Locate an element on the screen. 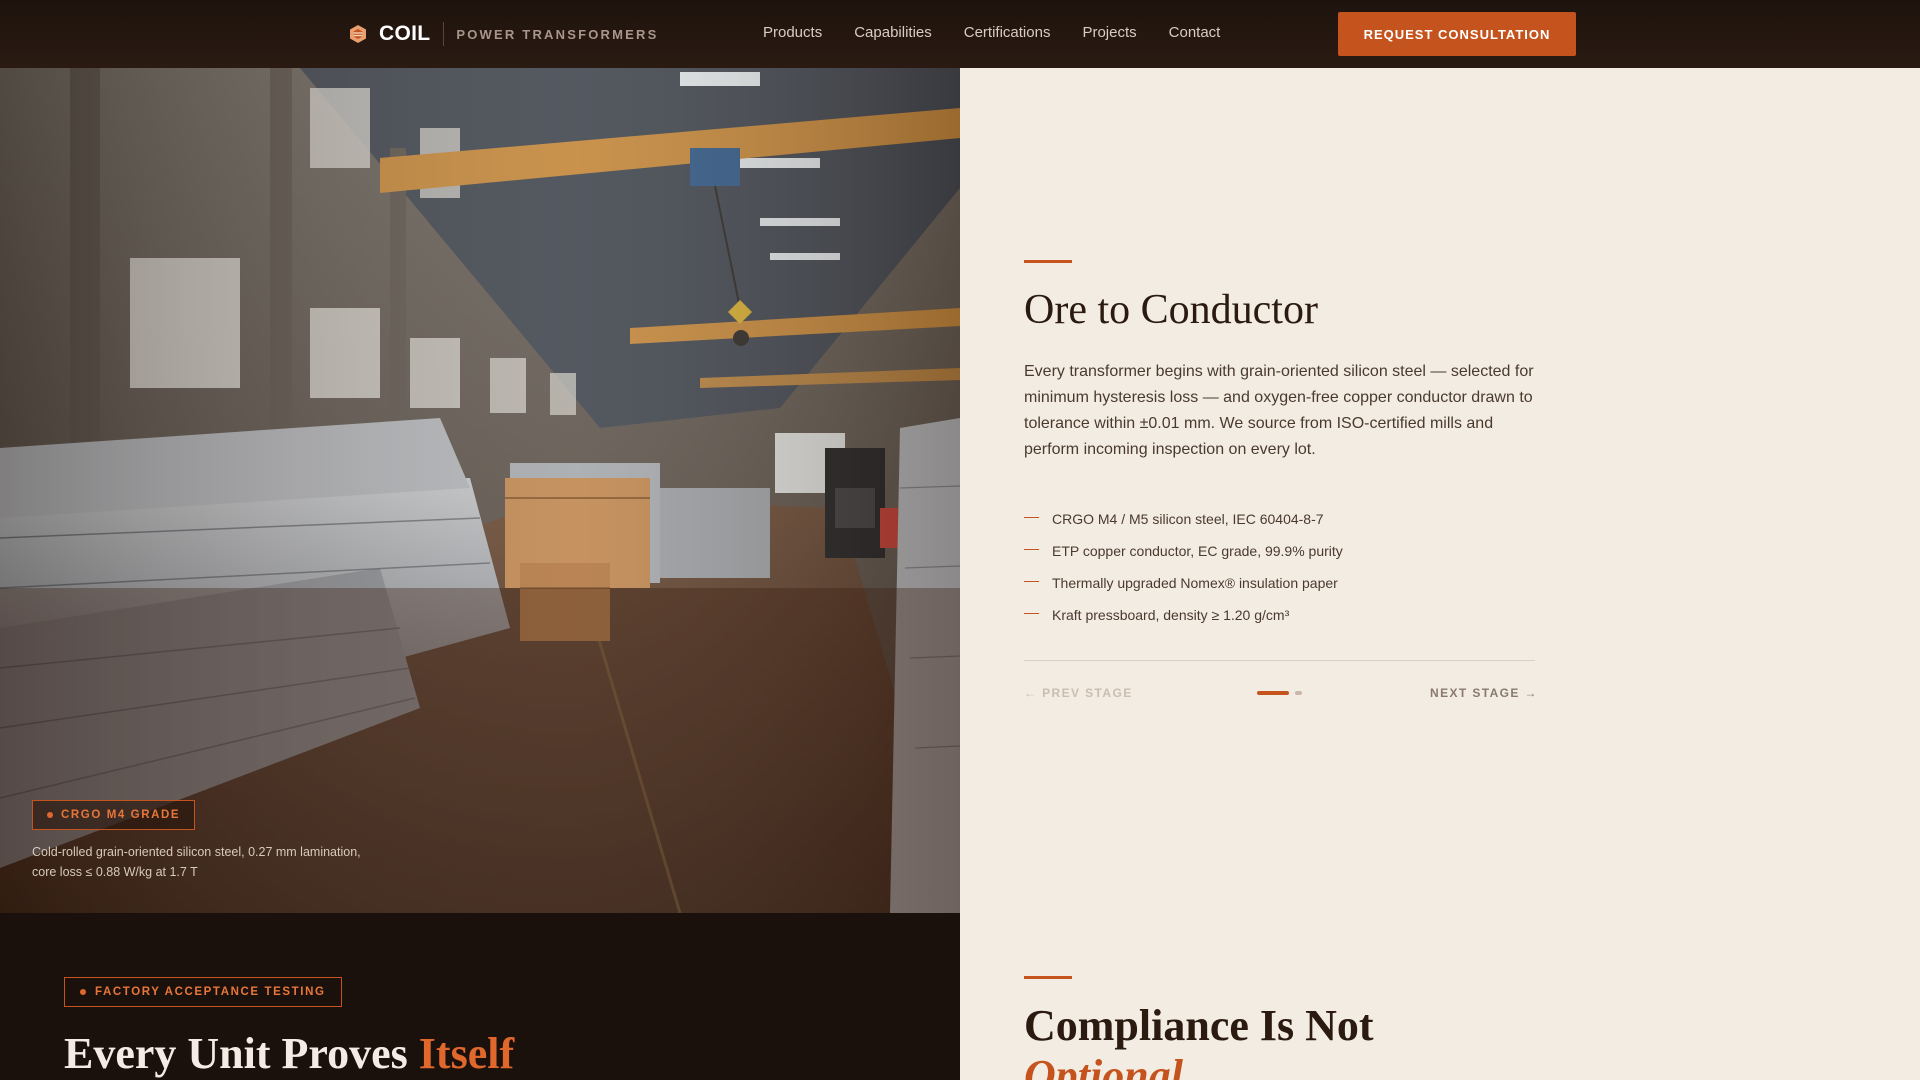 The image size is (1920, 1080). brand-logo: COIL POWER TRANSFORMERS is located at coordinates (503, 34).